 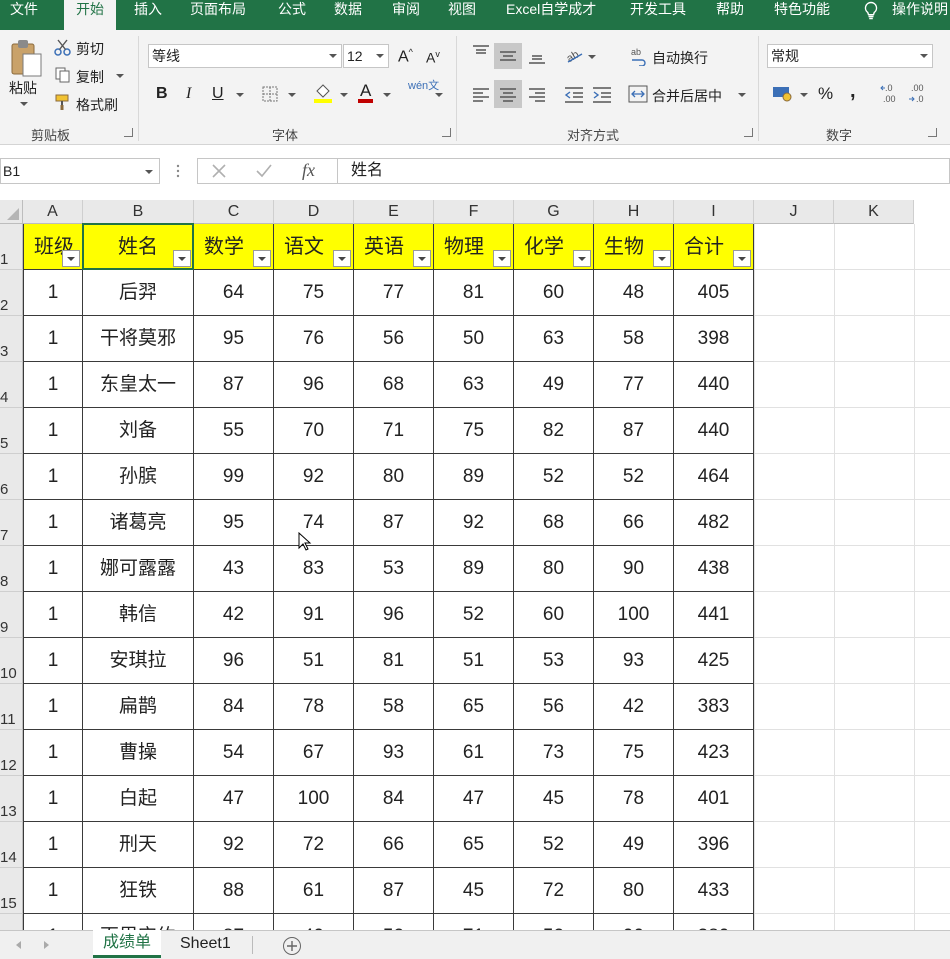 I want to click on table-cell: 后羿, so click(x=138, y=293).